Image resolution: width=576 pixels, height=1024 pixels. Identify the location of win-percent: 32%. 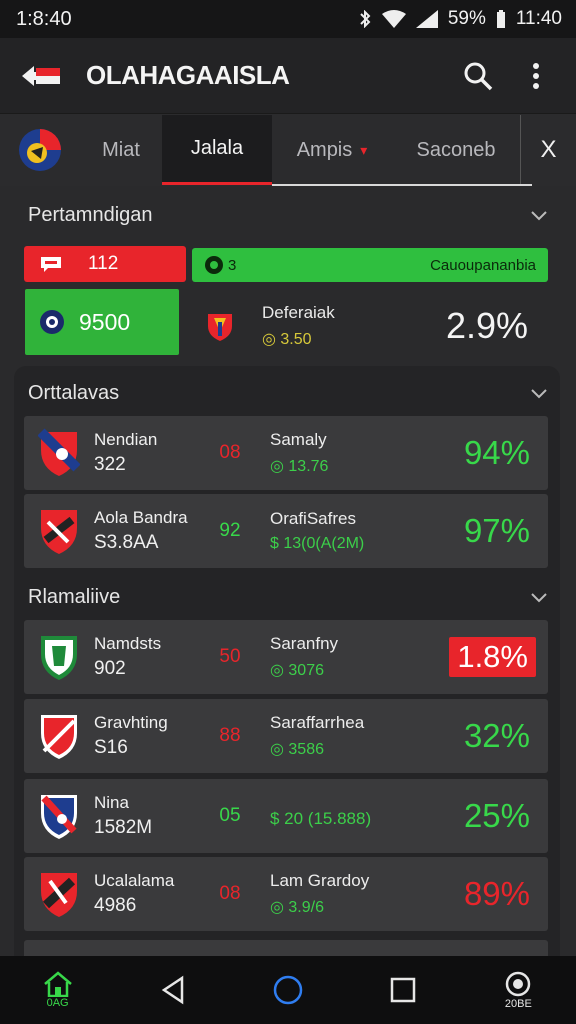
(496, 735).